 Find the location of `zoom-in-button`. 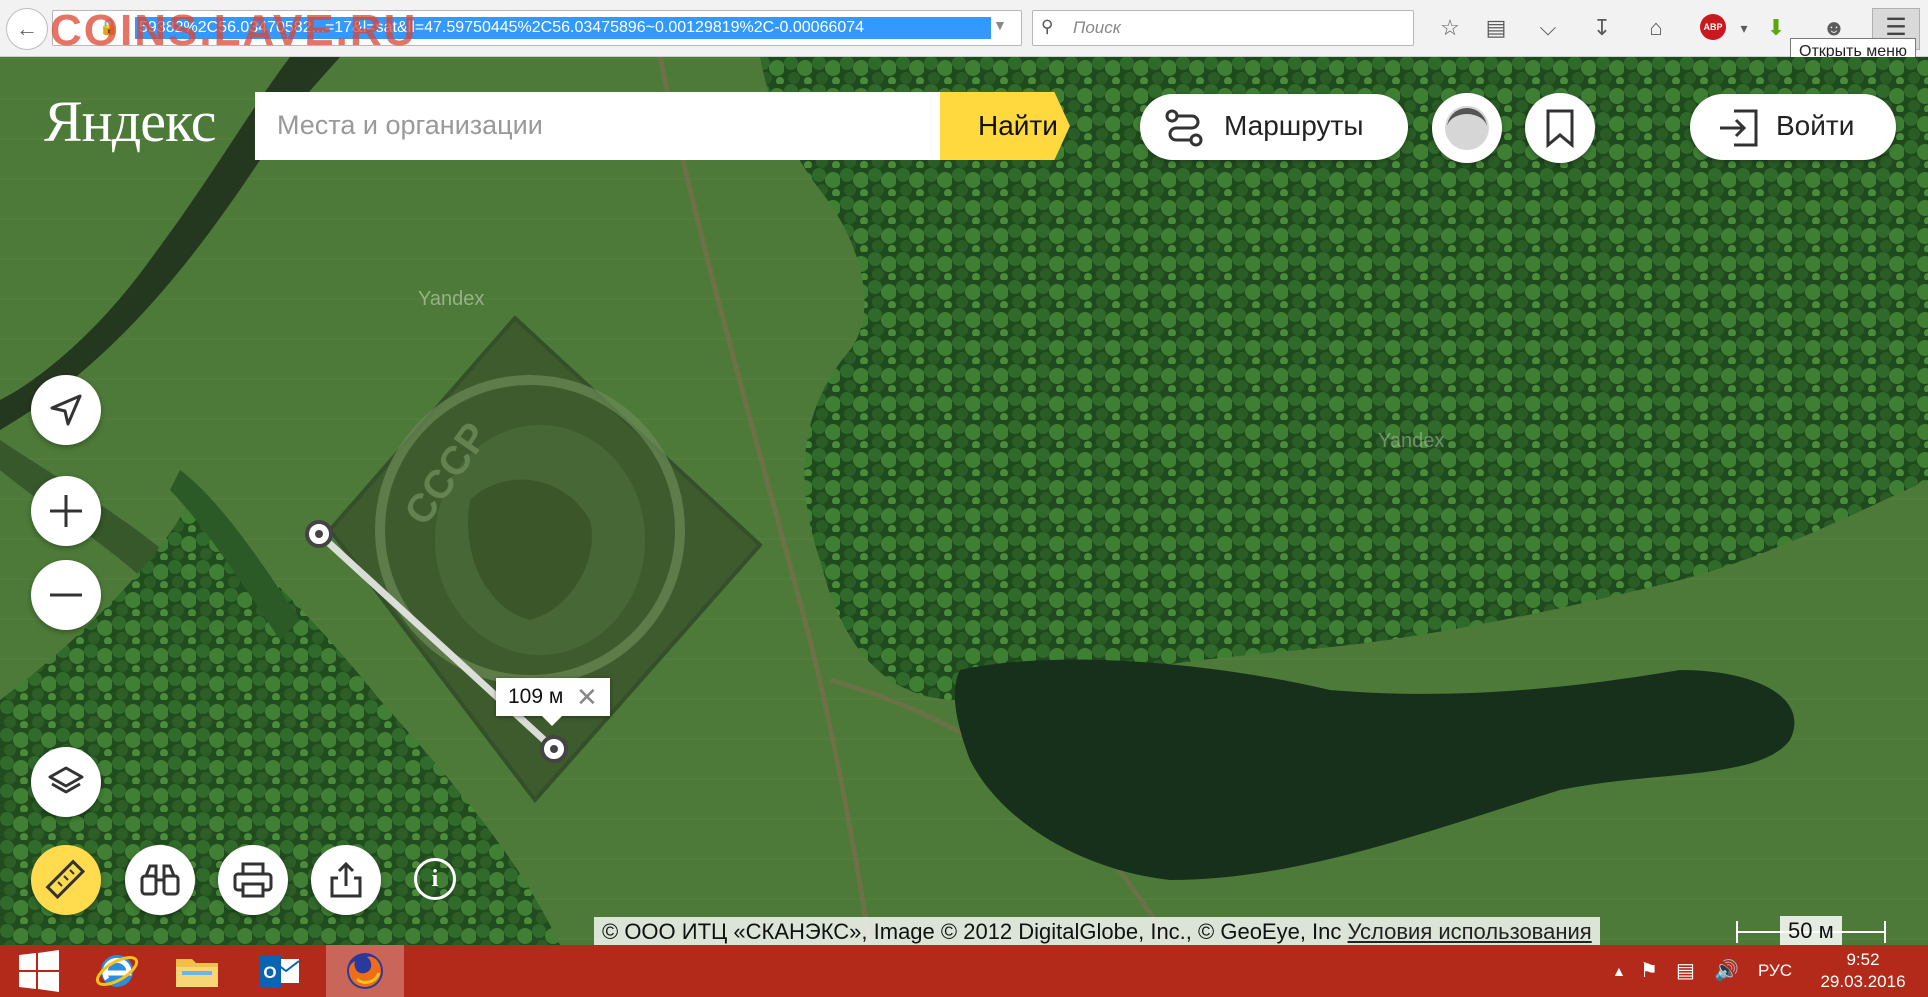

zoom-in-button is located at coordinates (66, 511).